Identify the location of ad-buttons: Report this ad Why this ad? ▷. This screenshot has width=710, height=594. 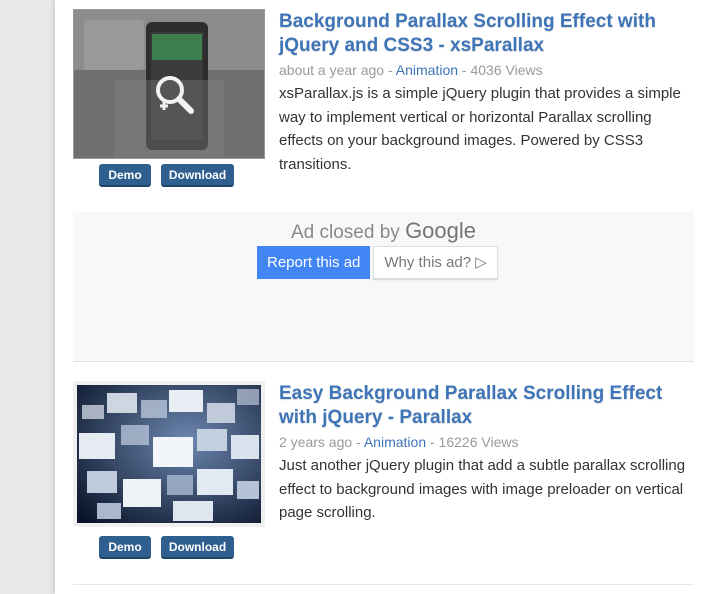
(377, 262).